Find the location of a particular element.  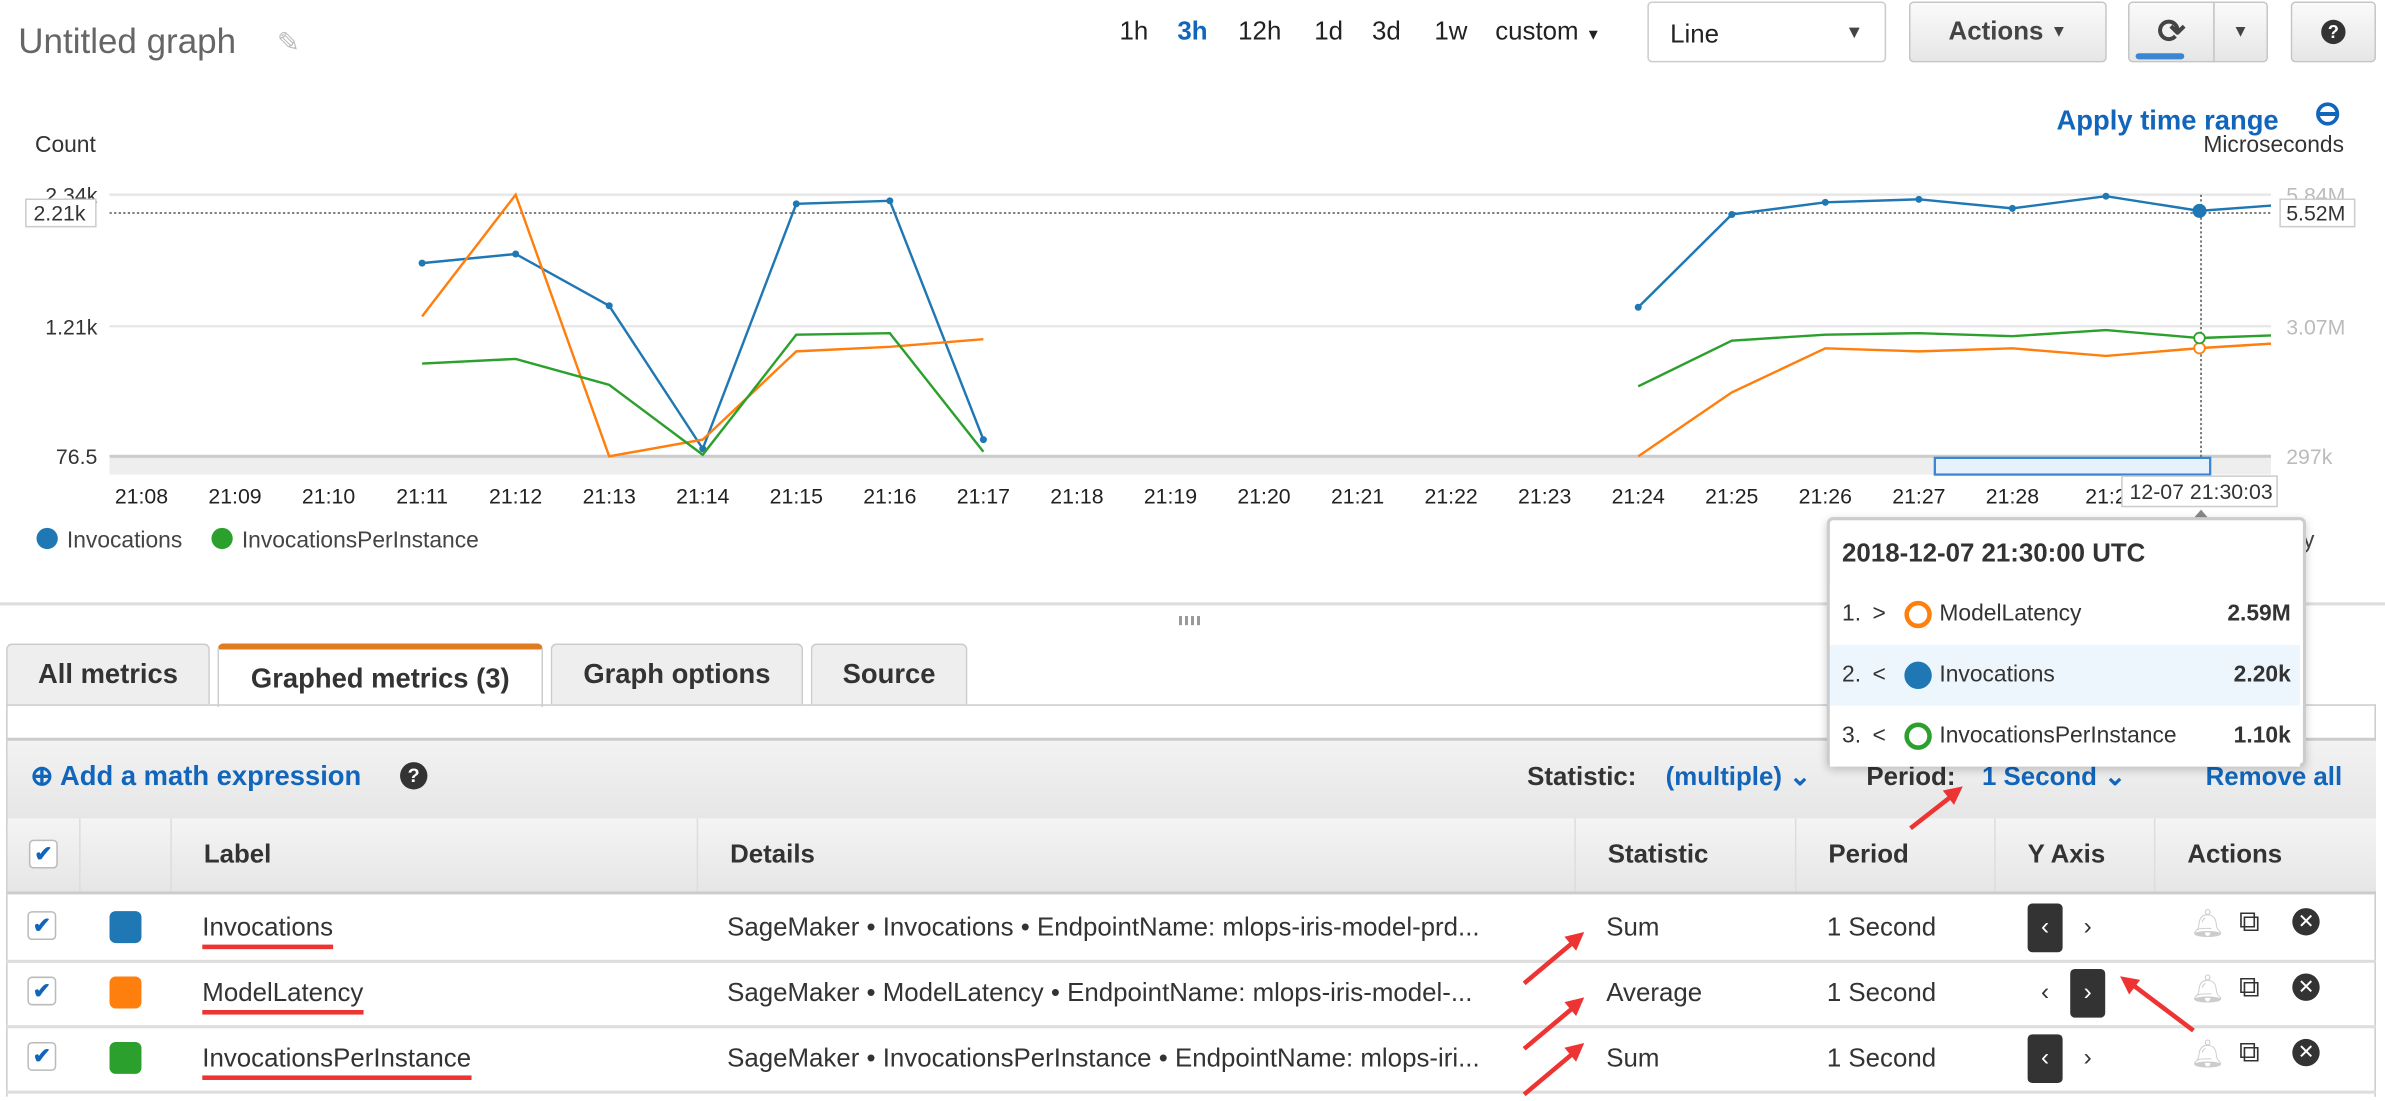

x-tick-label: 21:14 is located at coordinates (702, 496).